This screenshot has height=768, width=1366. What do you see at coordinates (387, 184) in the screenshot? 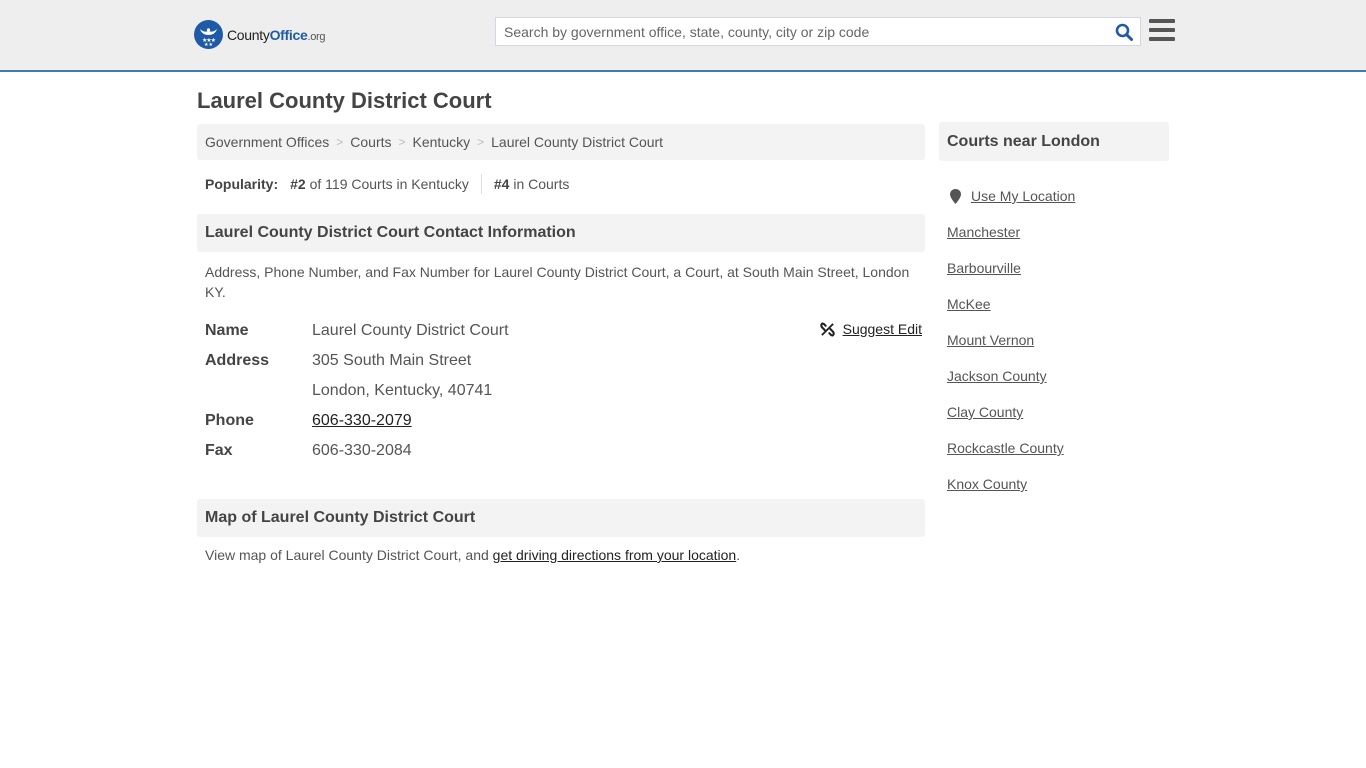
I see `state-rank-text: of 119 Courts in Kentucky` at bounding box center [387, 184].